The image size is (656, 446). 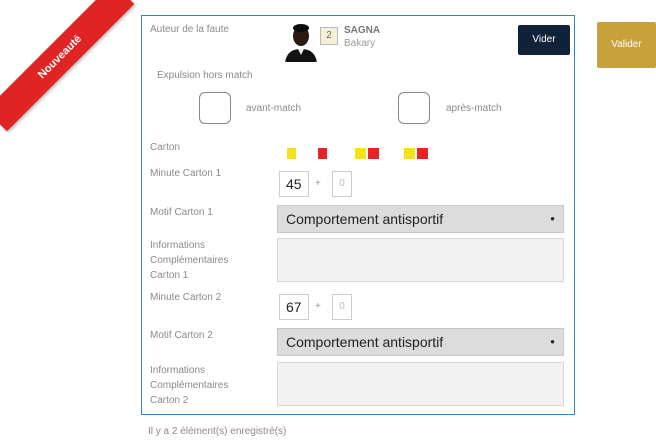 I want to click on reason-card1-select: Comportement antisportif ●, so click(x=420, y=219).